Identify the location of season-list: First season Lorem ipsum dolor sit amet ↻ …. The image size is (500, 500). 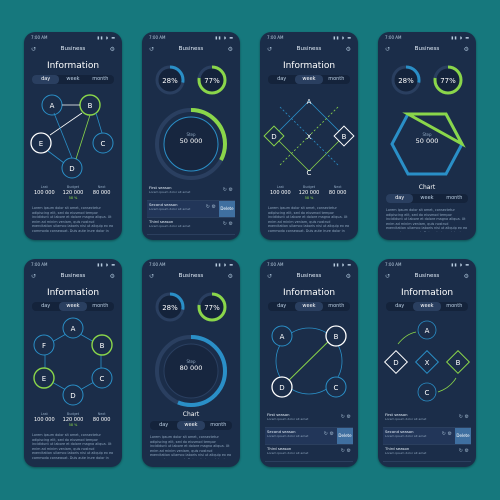
(427, 436).